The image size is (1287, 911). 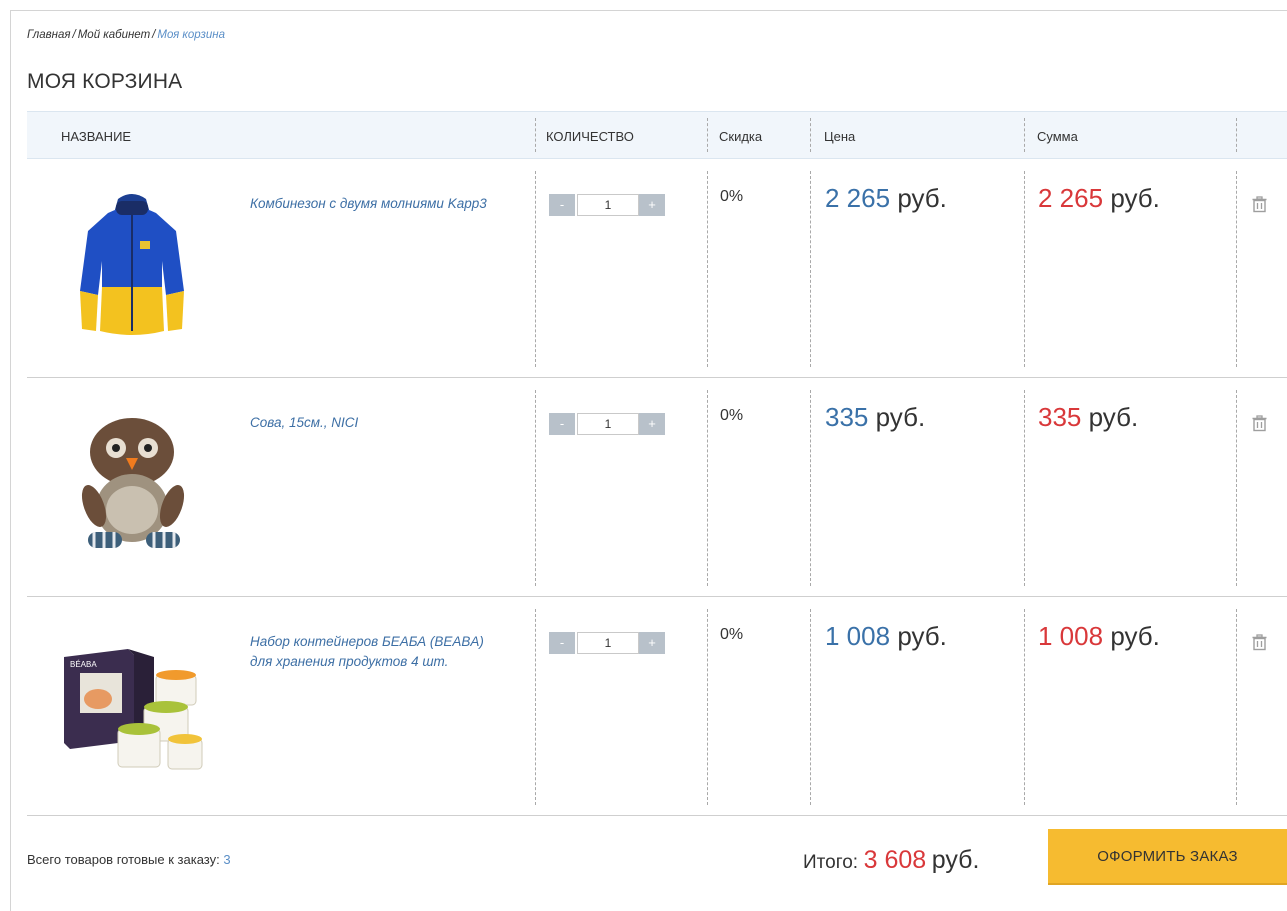 I want to click on checkout-button: ОФОРМИТЬ ЗАКАЗ, so click(x=1167, y=857).